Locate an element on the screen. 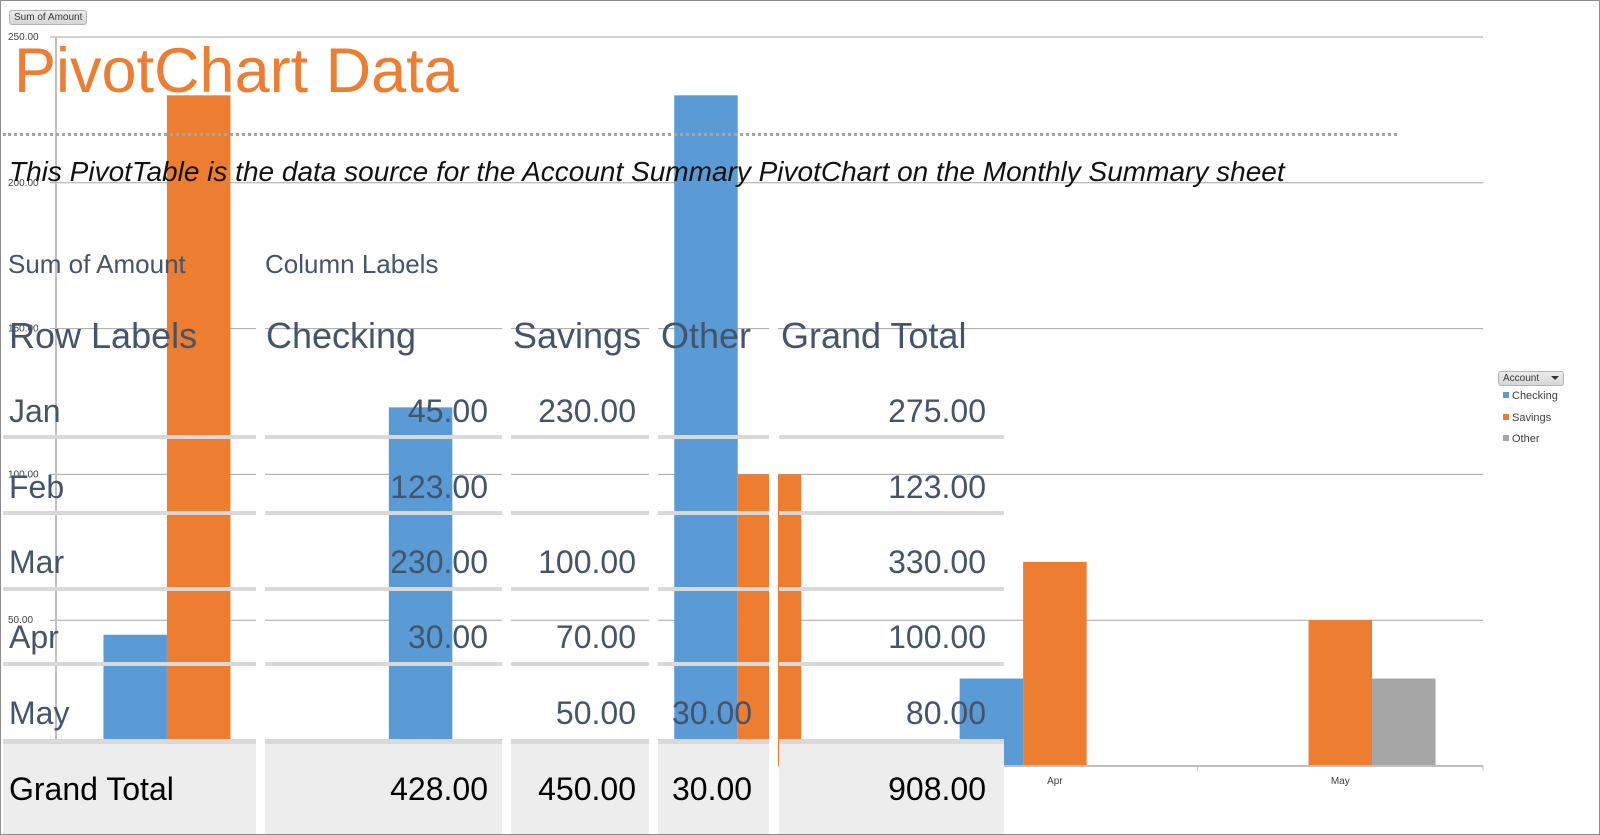 The height and width of the screenshot is (835, 1600). bar-savings-apr is located at coordinates (1055, 663).